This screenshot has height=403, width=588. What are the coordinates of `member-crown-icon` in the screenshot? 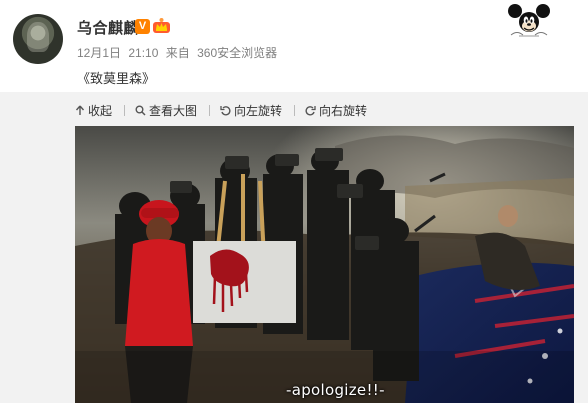 It's located at (161, 25).